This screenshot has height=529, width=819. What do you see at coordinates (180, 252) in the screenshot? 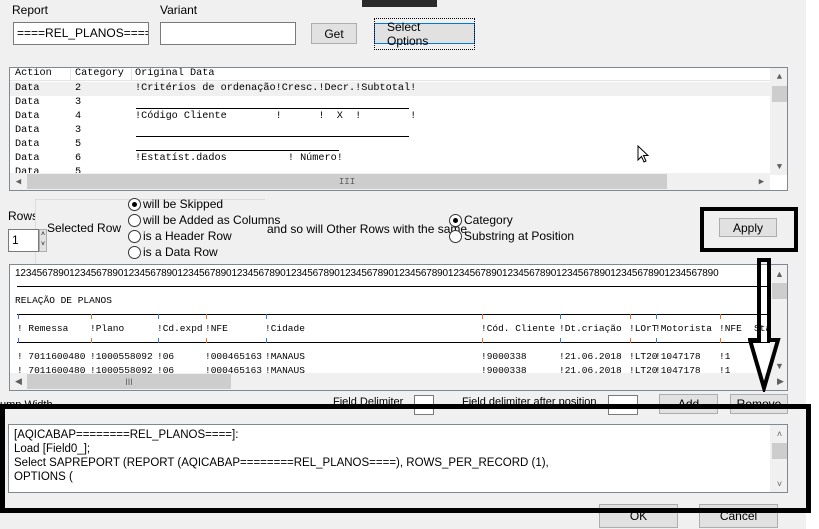
I see `radio-label: is a Data Row` at bounding box center [180, 252].